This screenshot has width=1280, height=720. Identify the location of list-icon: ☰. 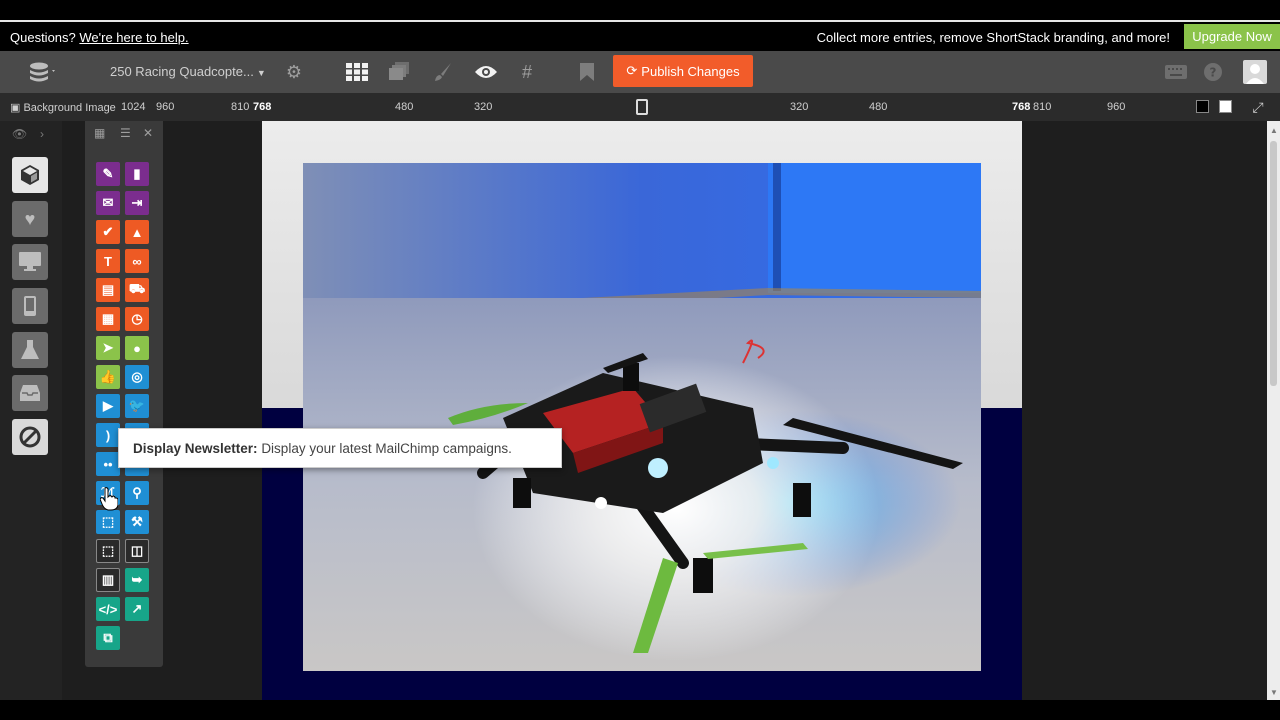
(125, 133).